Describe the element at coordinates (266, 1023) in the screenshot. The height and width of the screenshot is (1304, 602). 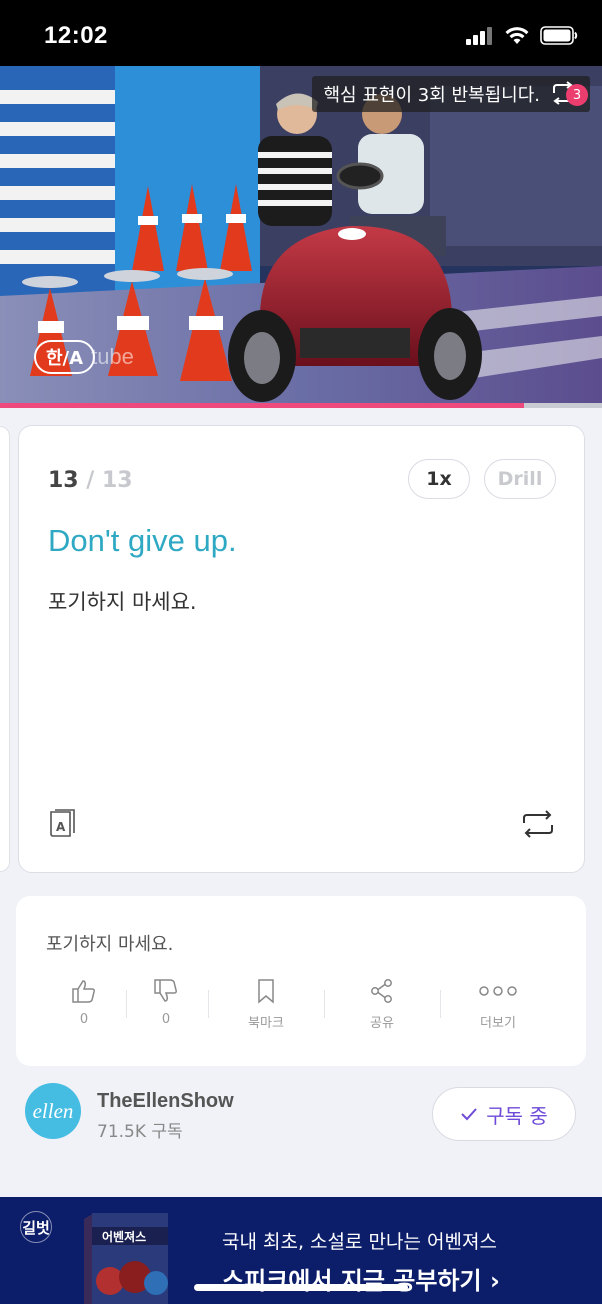
I see `bookmark-label: 북마크` at that location.